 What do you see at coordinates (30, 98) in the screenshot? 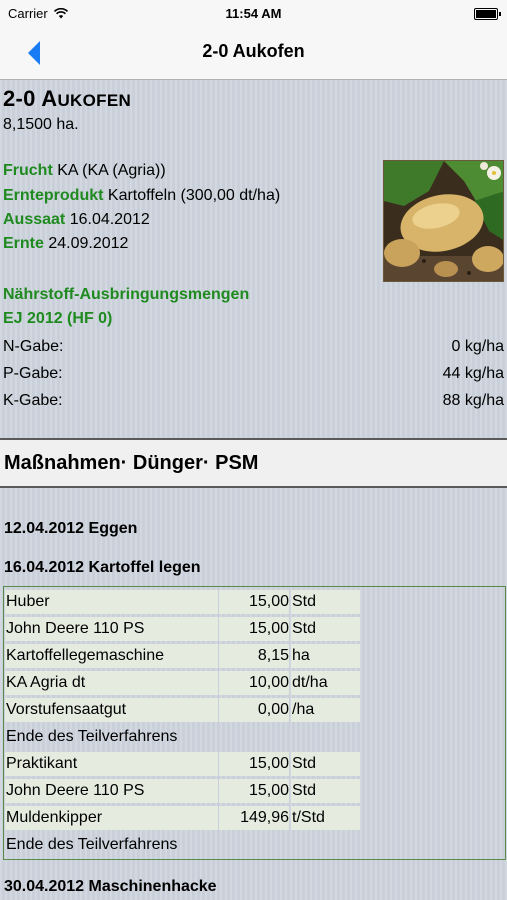
I see `field-title-prefix: 2-0 A` at bounding box center [30, 98].